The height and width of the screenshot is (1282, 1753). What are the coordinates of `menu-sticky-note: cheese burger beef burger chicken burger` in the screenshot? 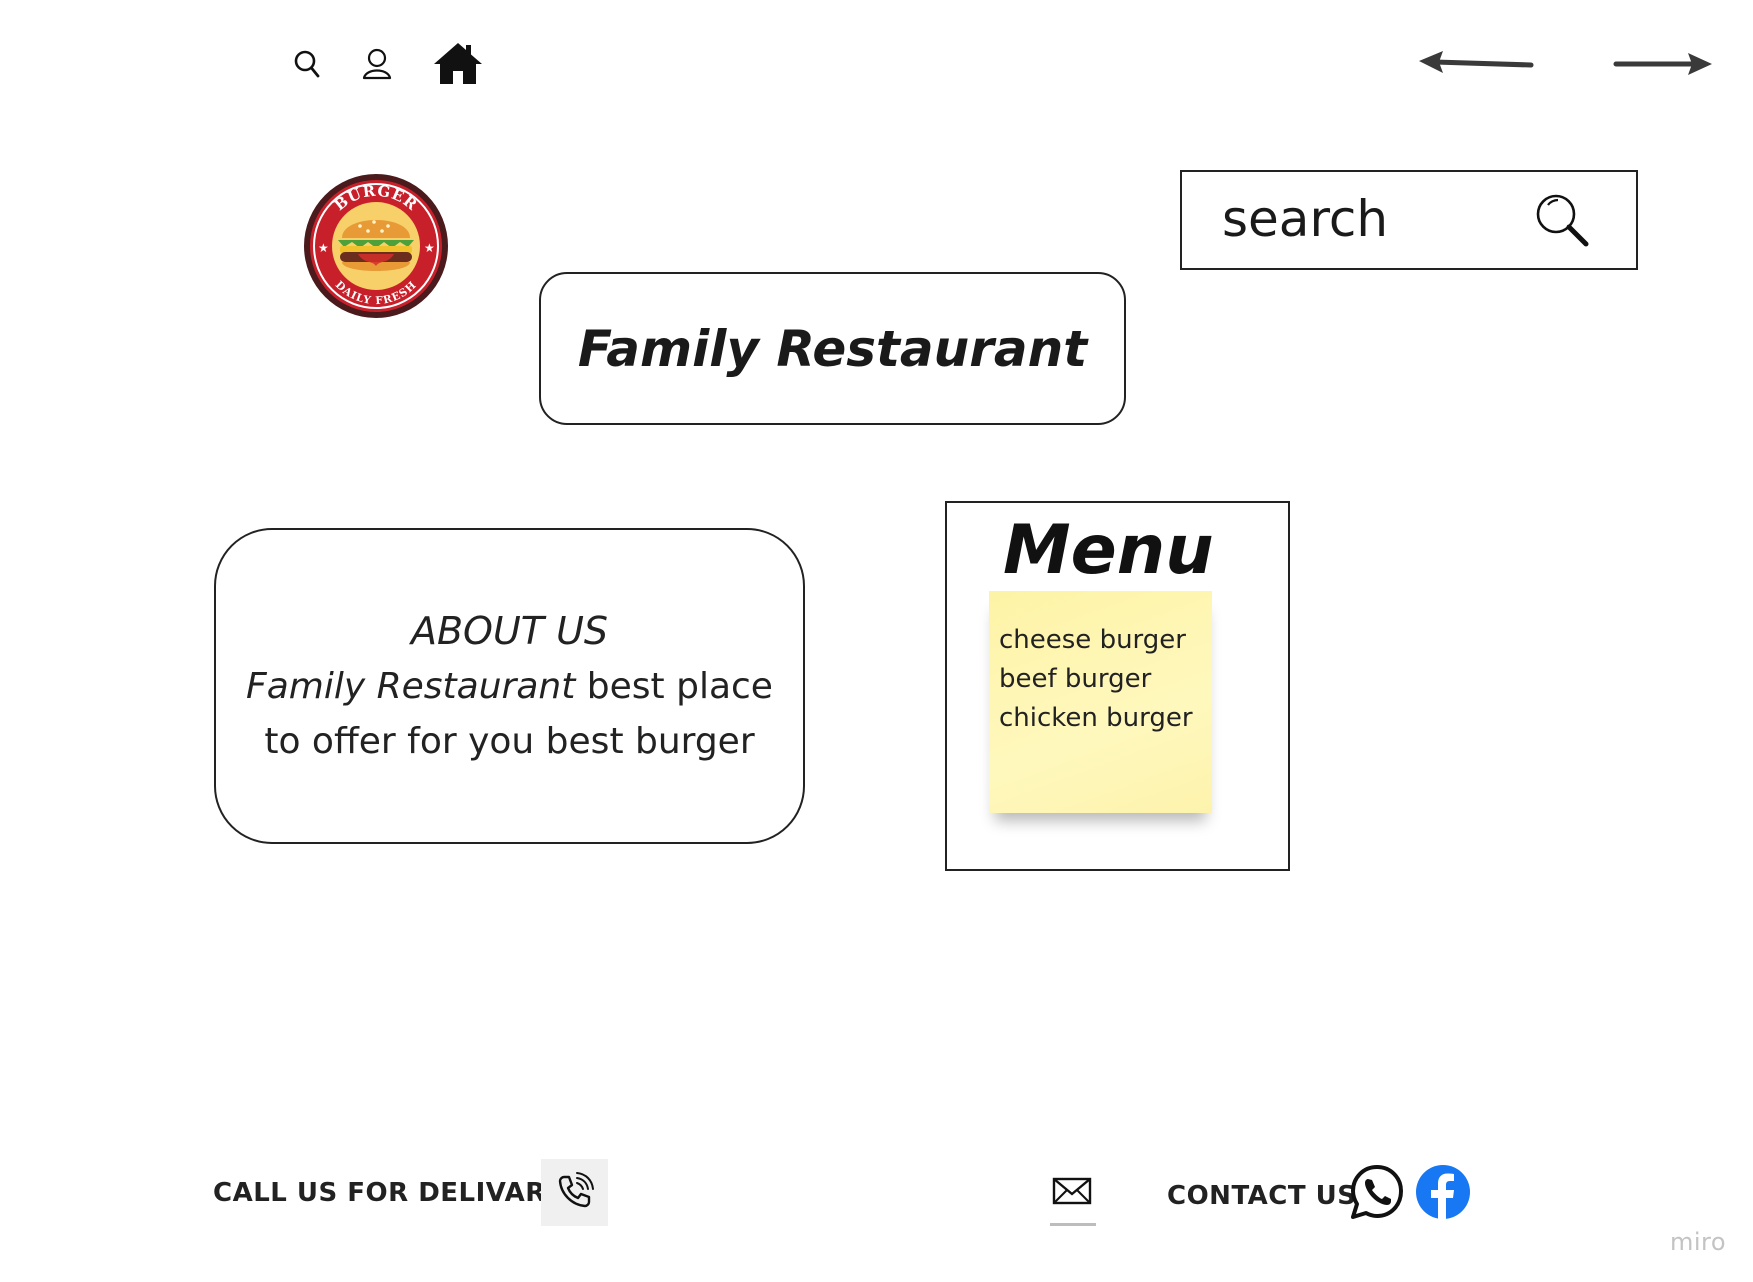 It's located at (1100, 702).